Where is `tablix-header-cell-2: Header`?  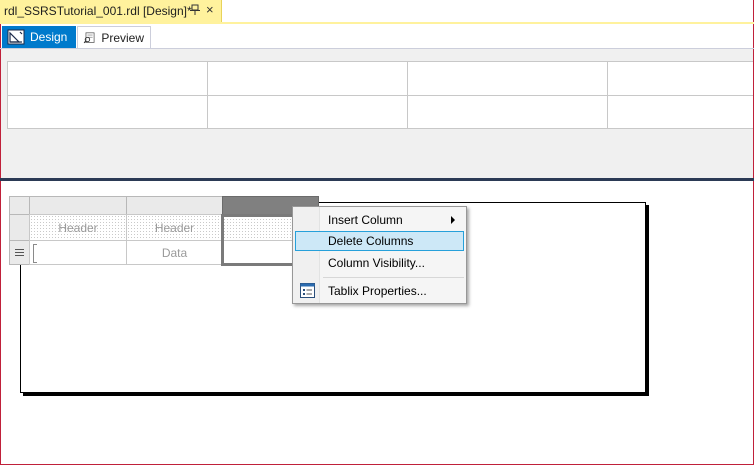
tablix-header-cell-2: Header is located at coordinates (174, 227).